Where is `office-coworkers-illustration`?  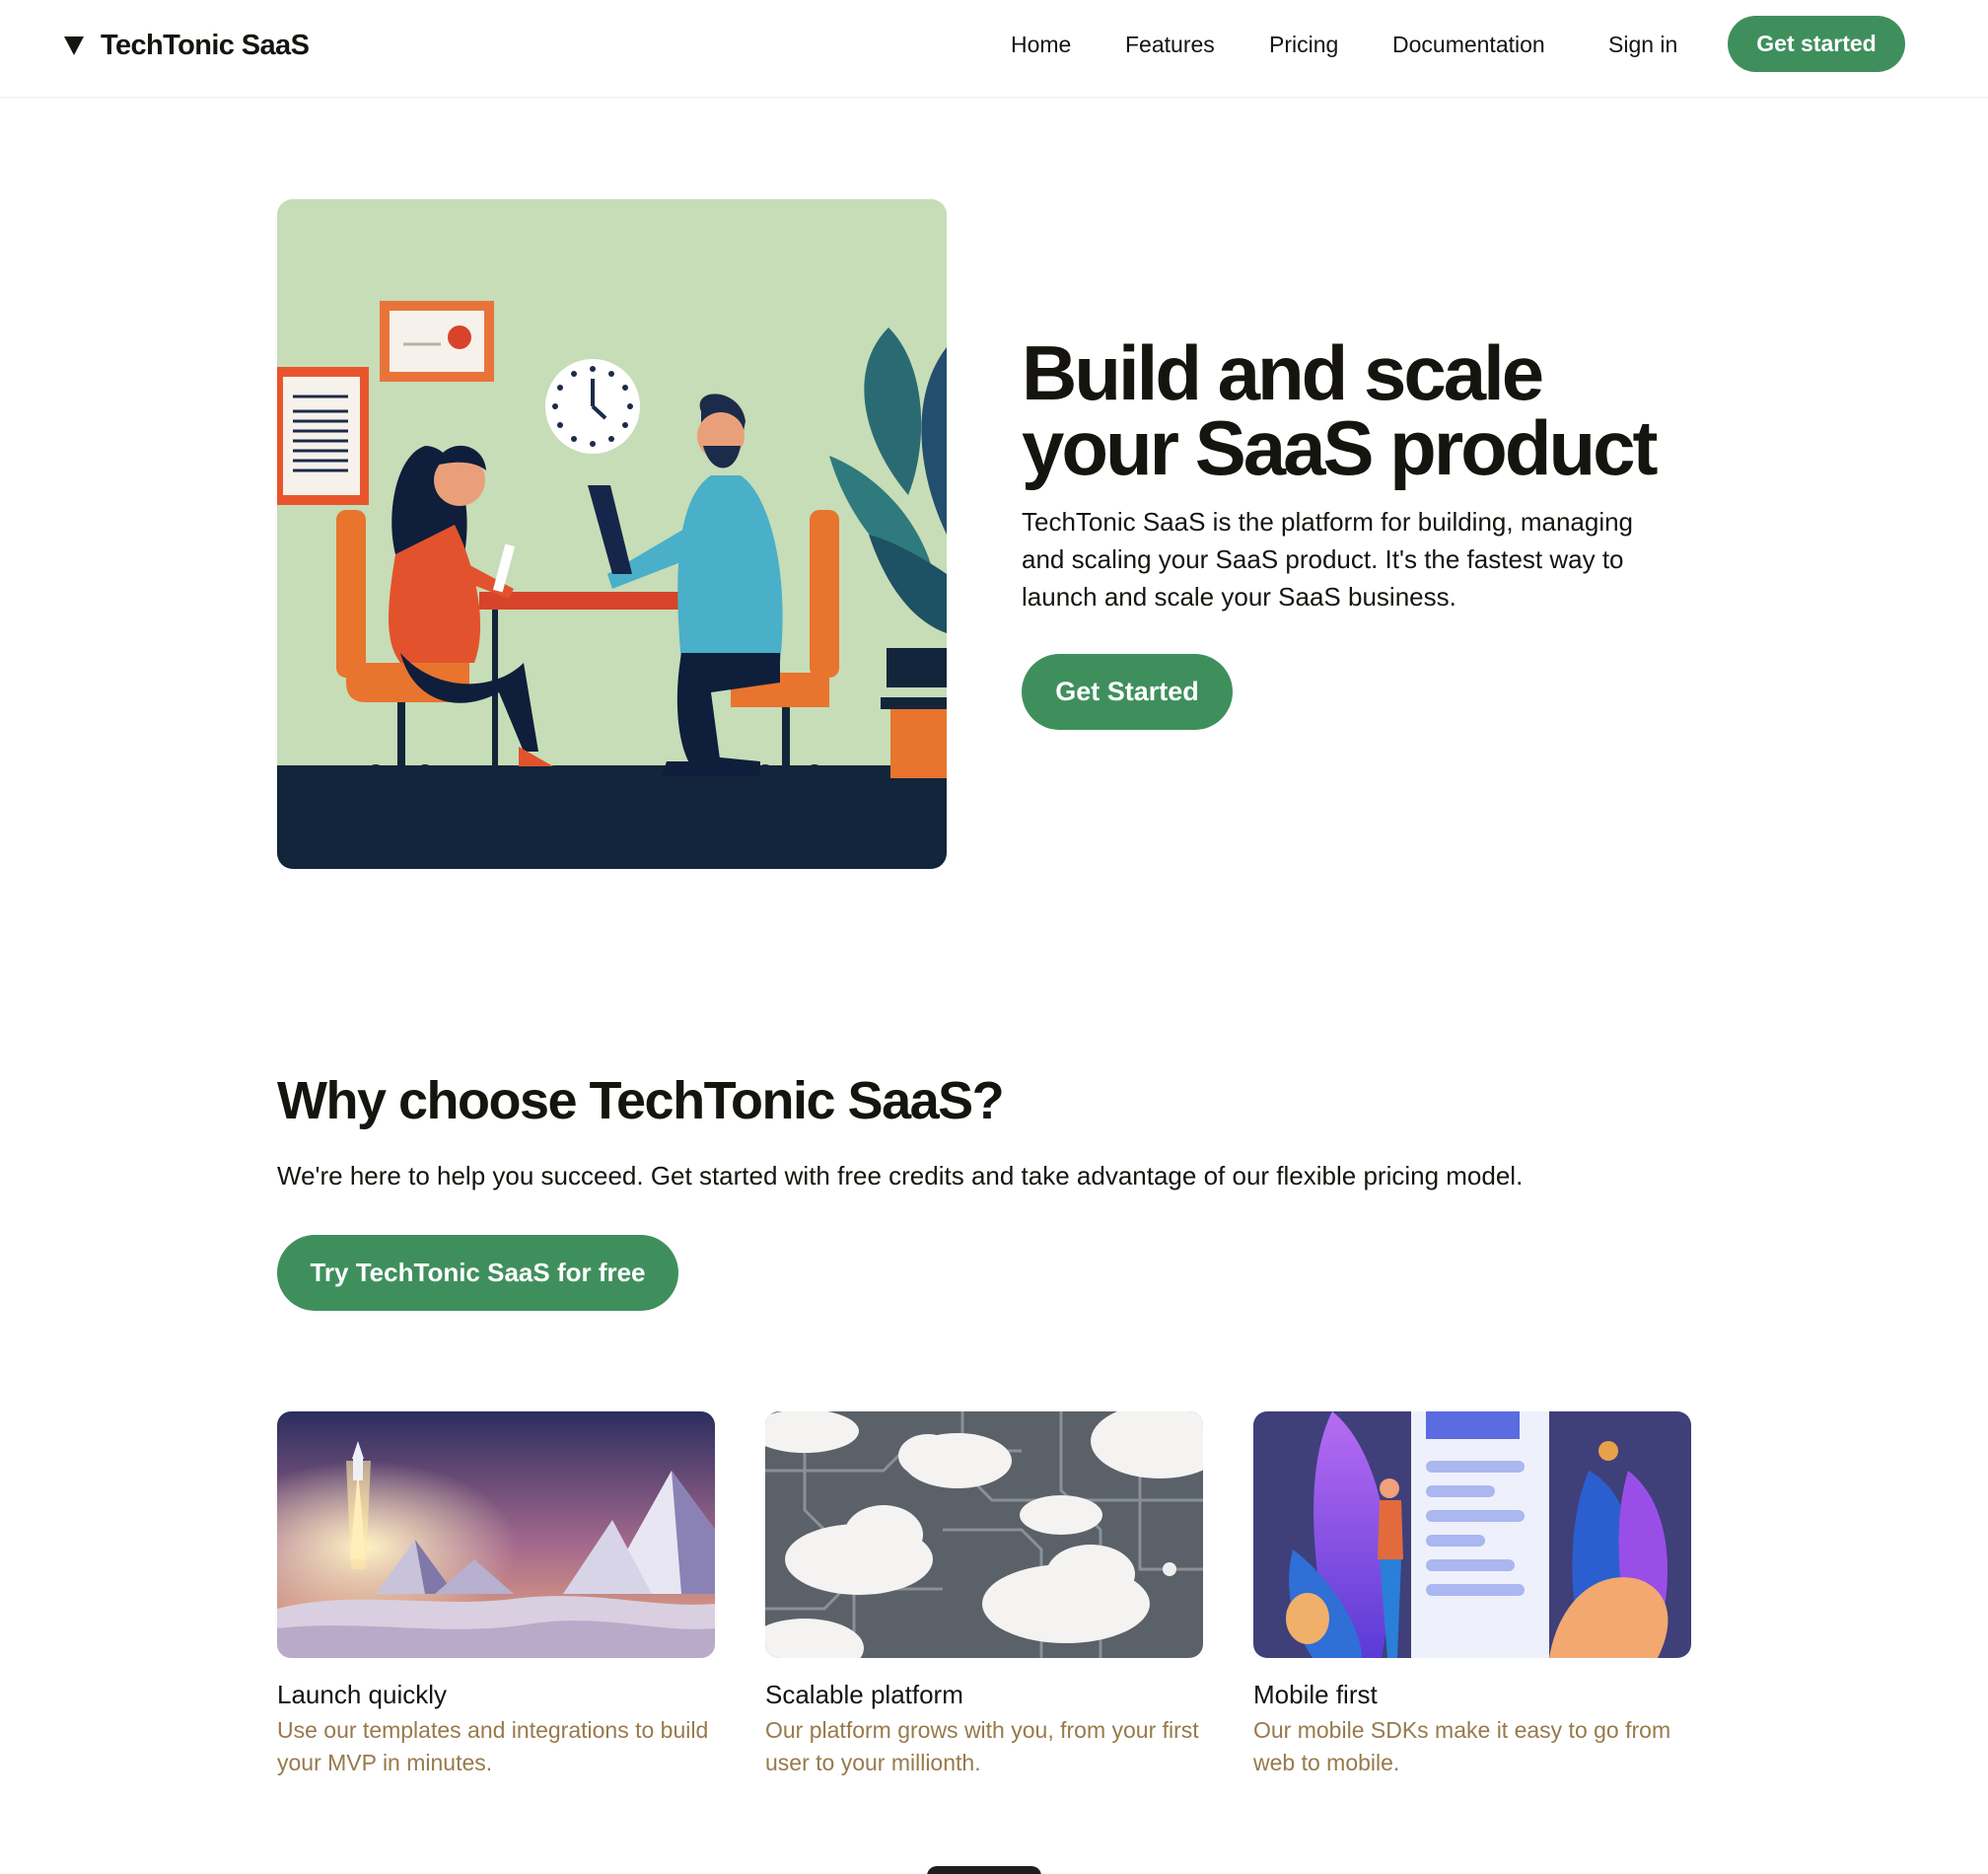
office-coworkers-illustration is located at coordinates (612, 534).